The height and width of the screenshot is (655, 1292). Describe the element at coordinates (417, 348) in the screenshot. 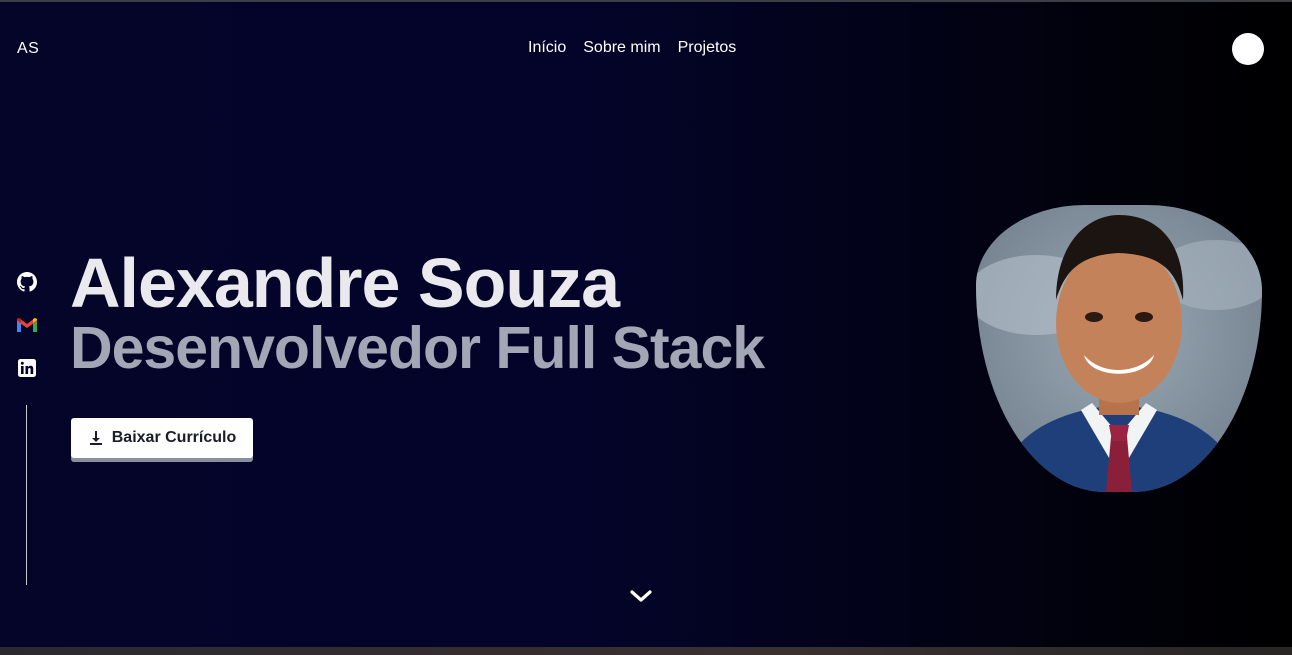

I see `hero-role: Desenvolvedor Full Stack` at that location.